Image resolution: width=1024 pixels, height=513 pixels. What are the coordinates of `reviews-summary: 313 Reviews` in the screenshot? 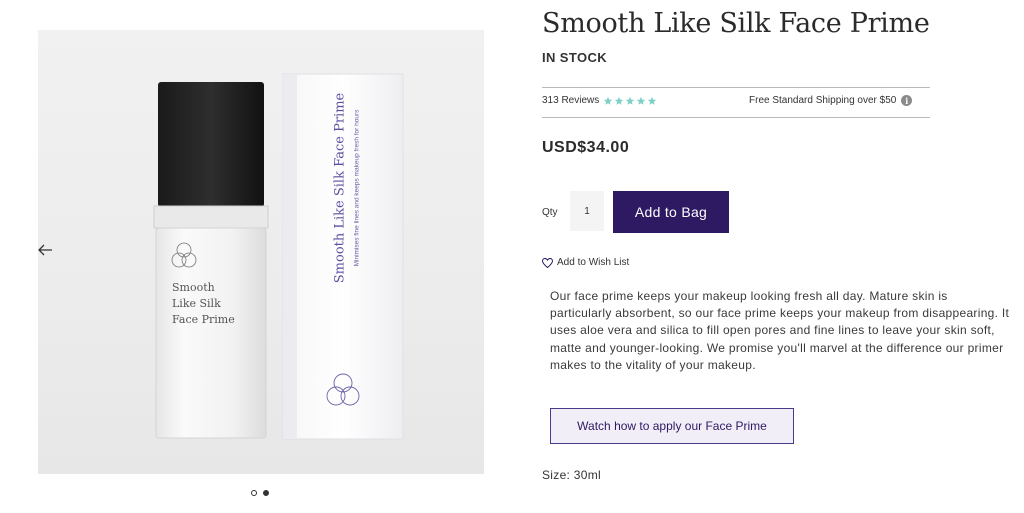 It's located at (599, 100).